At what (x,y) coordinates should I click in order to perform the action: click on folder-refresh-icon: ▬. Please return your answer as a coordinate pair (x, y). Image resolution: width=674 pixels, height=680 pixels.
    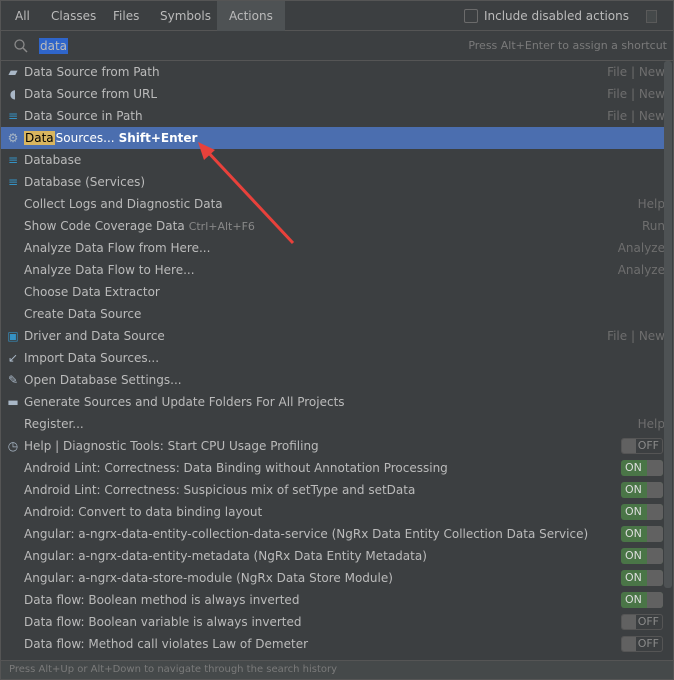
    Looking at the image, I should click on (13, 402).